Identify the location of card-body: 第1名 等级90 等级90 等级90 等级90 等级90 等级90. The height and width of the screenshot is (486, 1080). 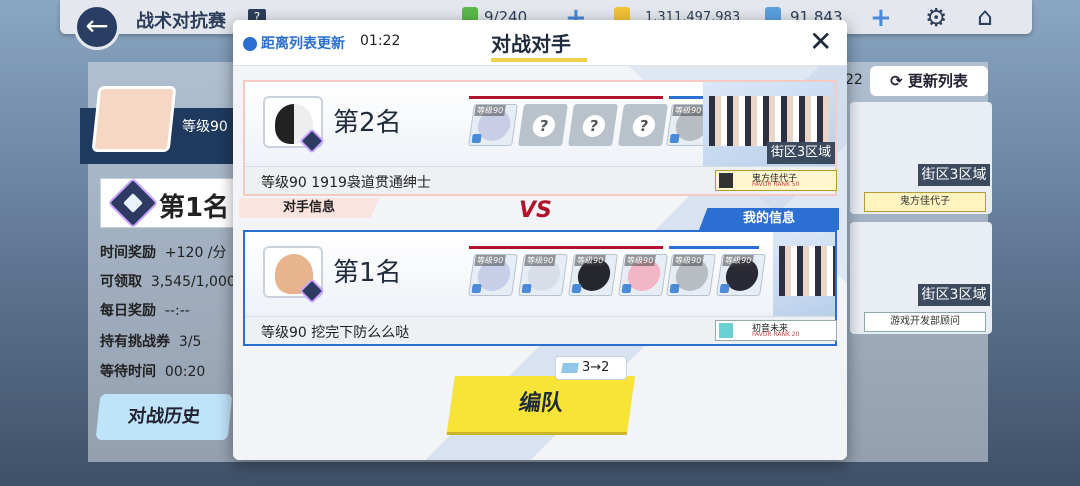
(540, 274).